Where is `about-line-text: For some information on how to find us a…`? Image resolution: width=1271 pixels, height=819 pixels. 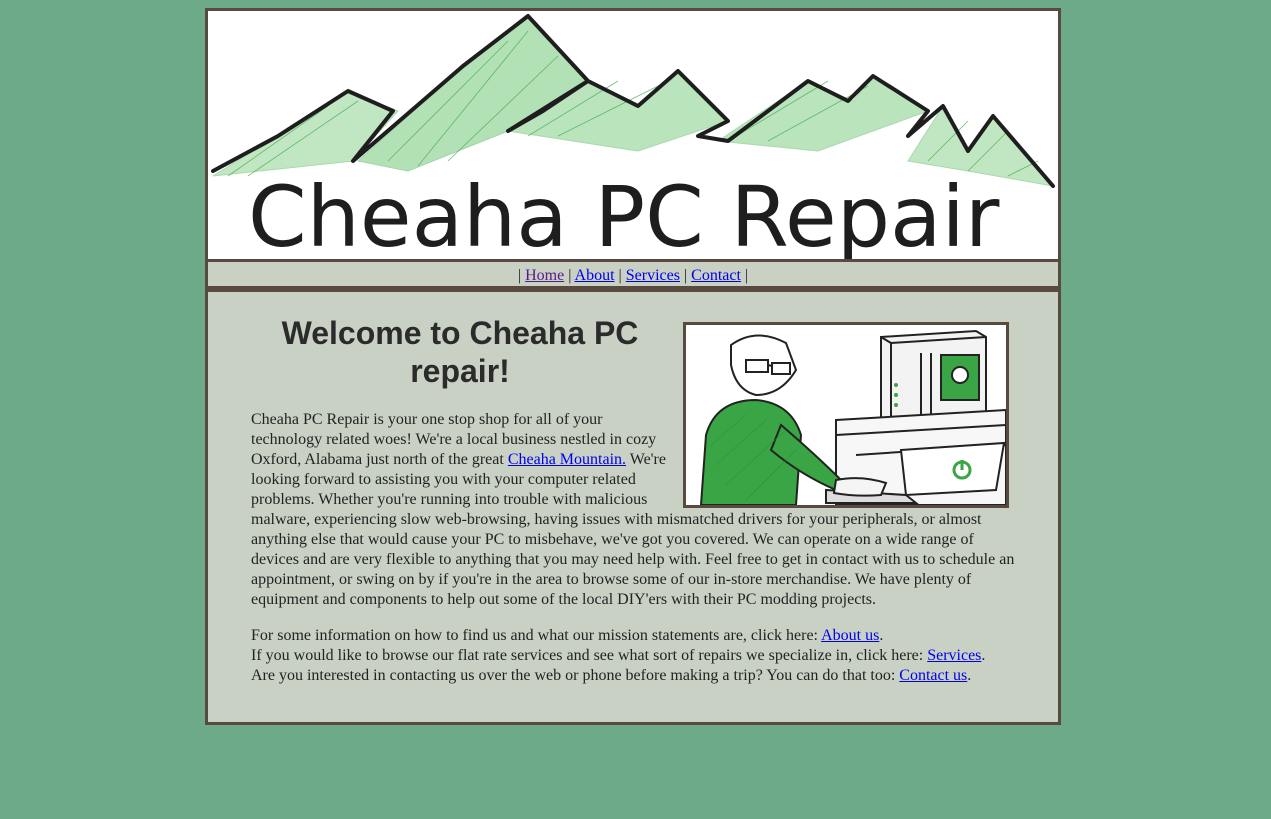 about-line-text: For some information on how to find us a… is located at coordinates (536, 635).